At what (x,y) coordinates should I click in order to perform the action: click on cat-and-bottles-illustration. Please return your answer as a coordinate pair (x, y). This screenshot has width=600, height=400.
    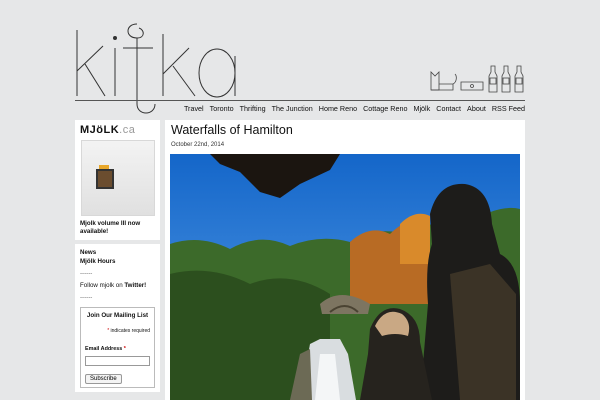
    Looking at the image, I should click on (477, 79).